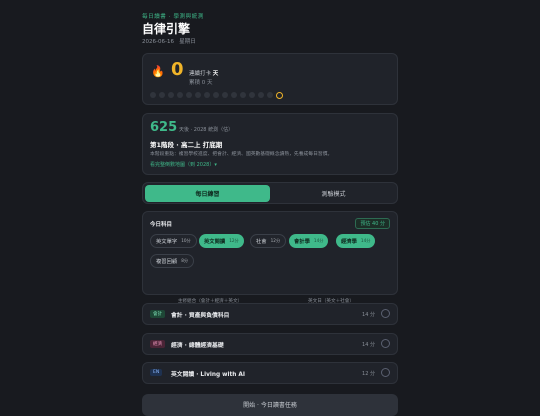 The height and width of the screenshot is (416, 540). What do you see at coordinates (183, 164) in the screenshot?
I see `countdown-map-link: 看完整倒數地圖（到 2028）▾` at bounding box center [183, 164].